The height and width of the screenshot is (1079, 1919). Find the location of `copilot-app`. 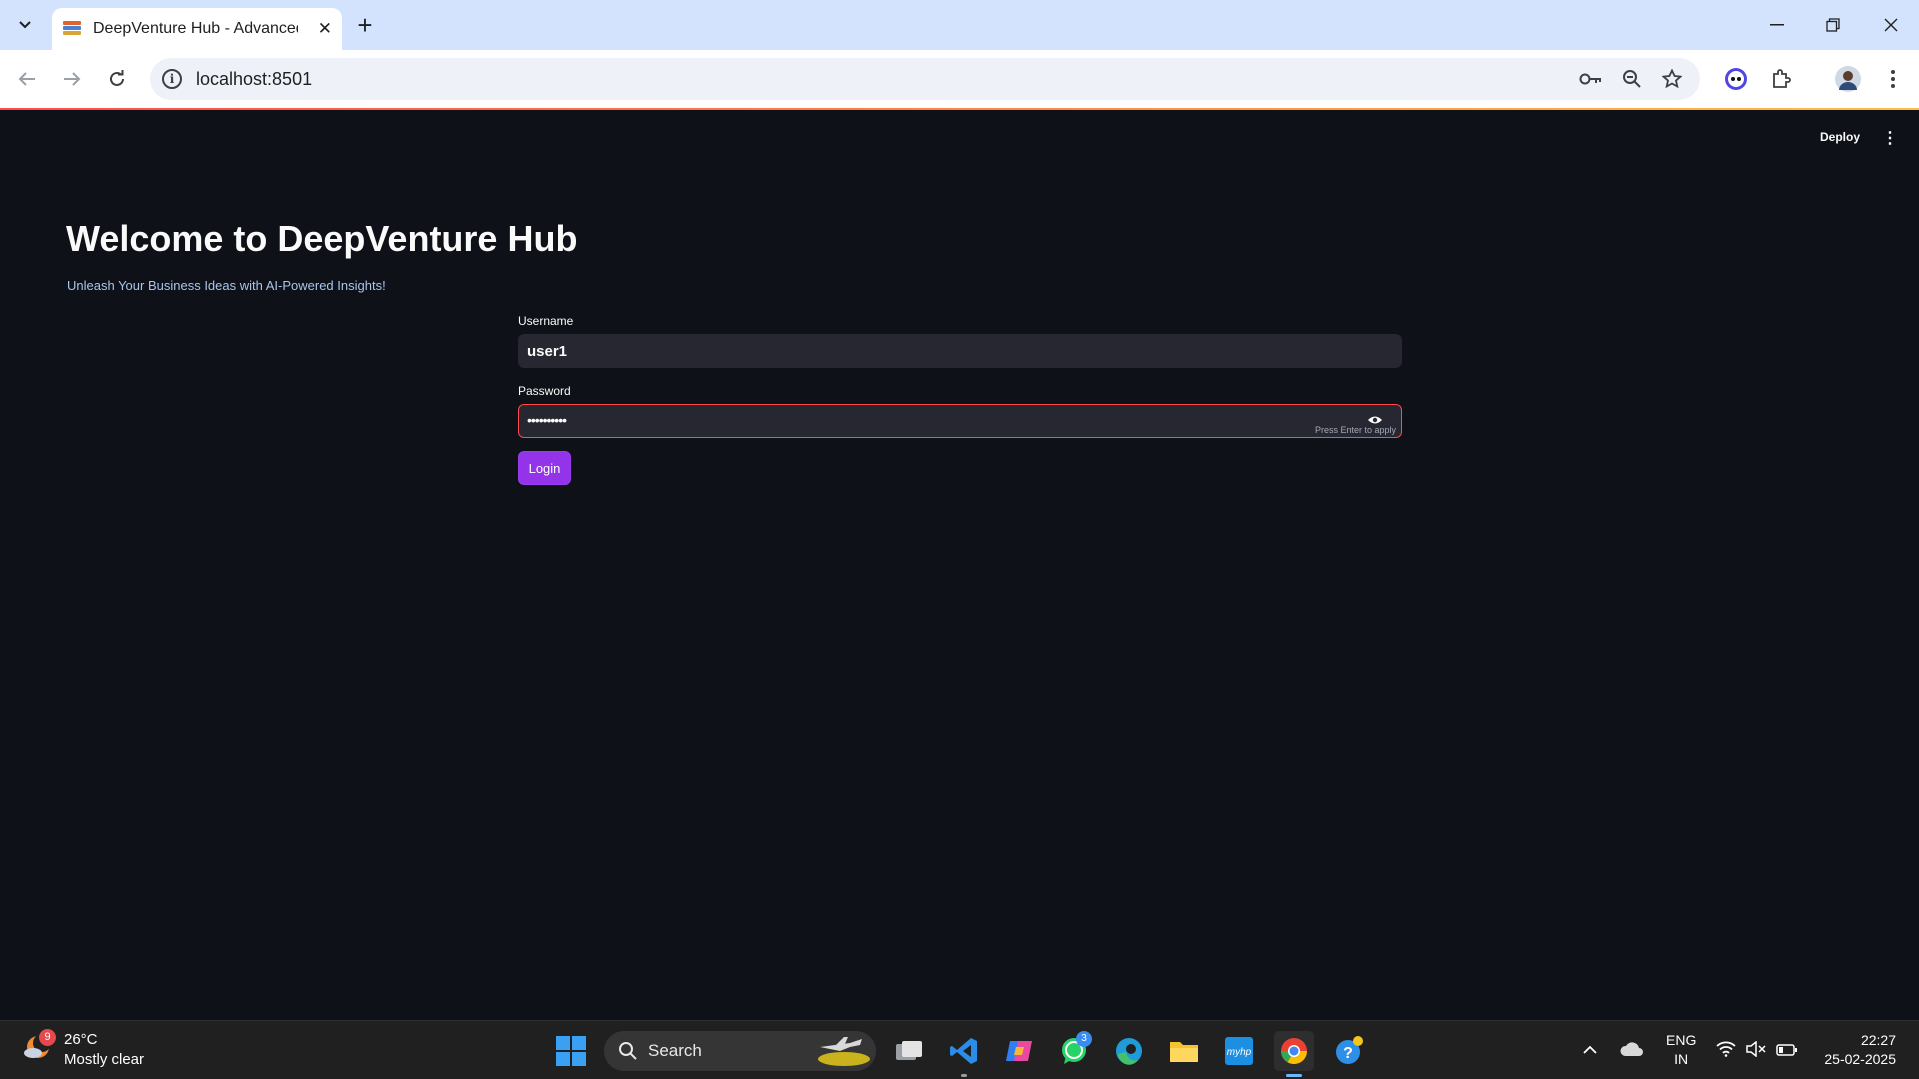

copilot-app is located at coordinates (1019, 1051).